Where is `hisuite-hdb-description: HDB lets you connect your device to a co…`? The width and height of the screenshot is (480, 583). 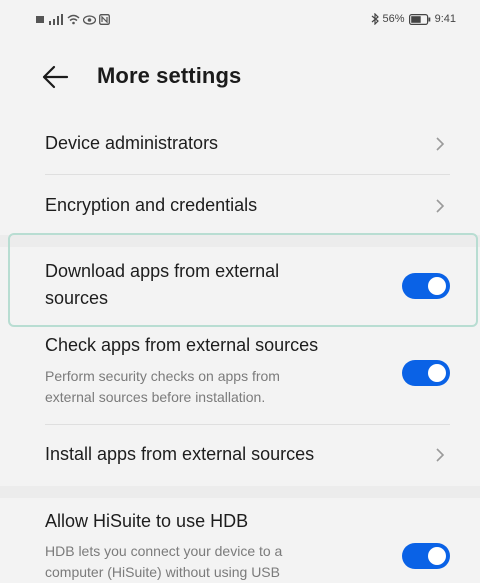
hisuite-hdb-description: HDB lets you connect your device to a co… is located at coordinates (210, 562).